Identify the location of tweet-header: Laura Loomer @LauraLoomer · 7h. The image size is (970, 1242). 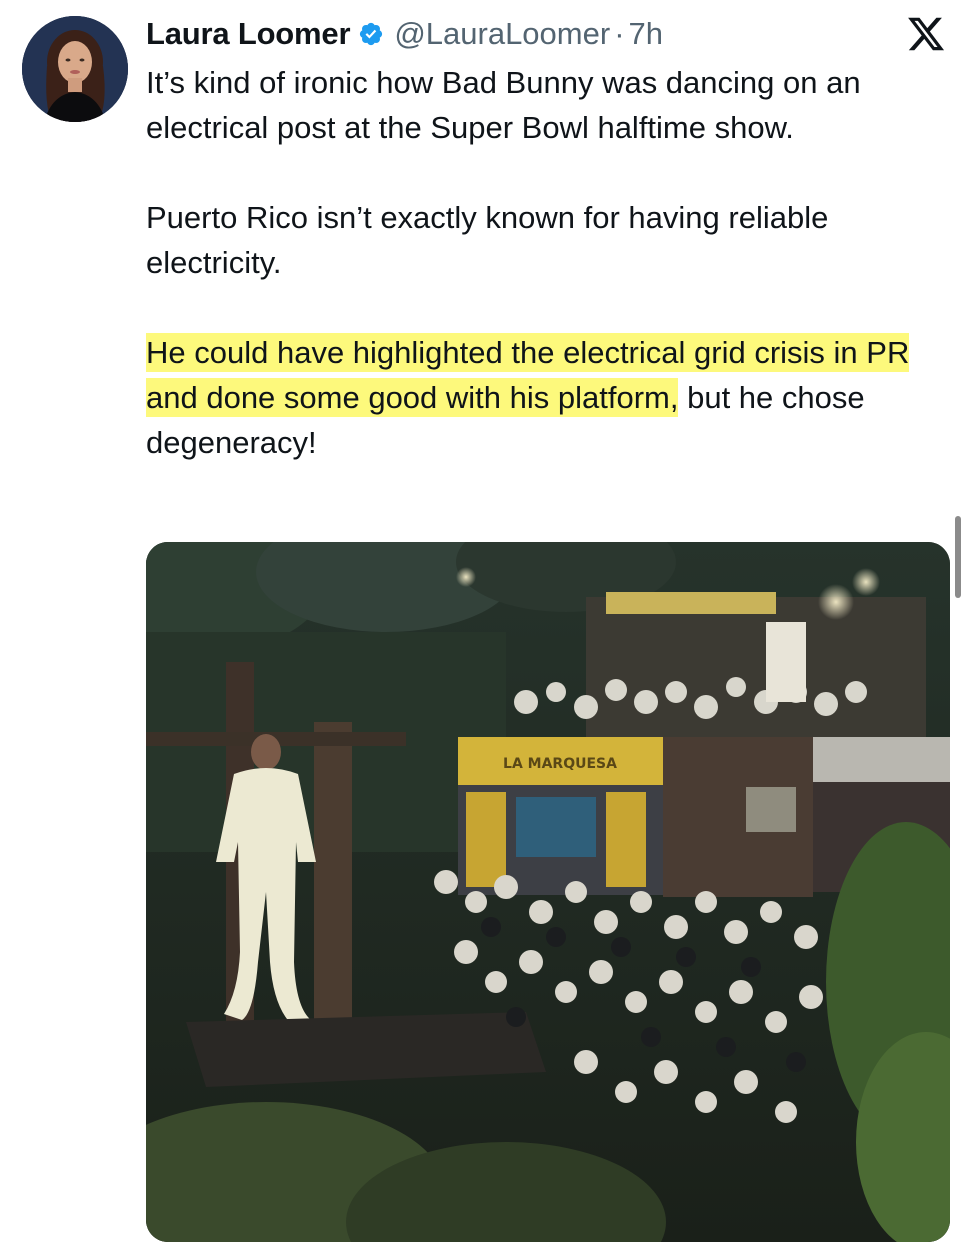
(404, 34).